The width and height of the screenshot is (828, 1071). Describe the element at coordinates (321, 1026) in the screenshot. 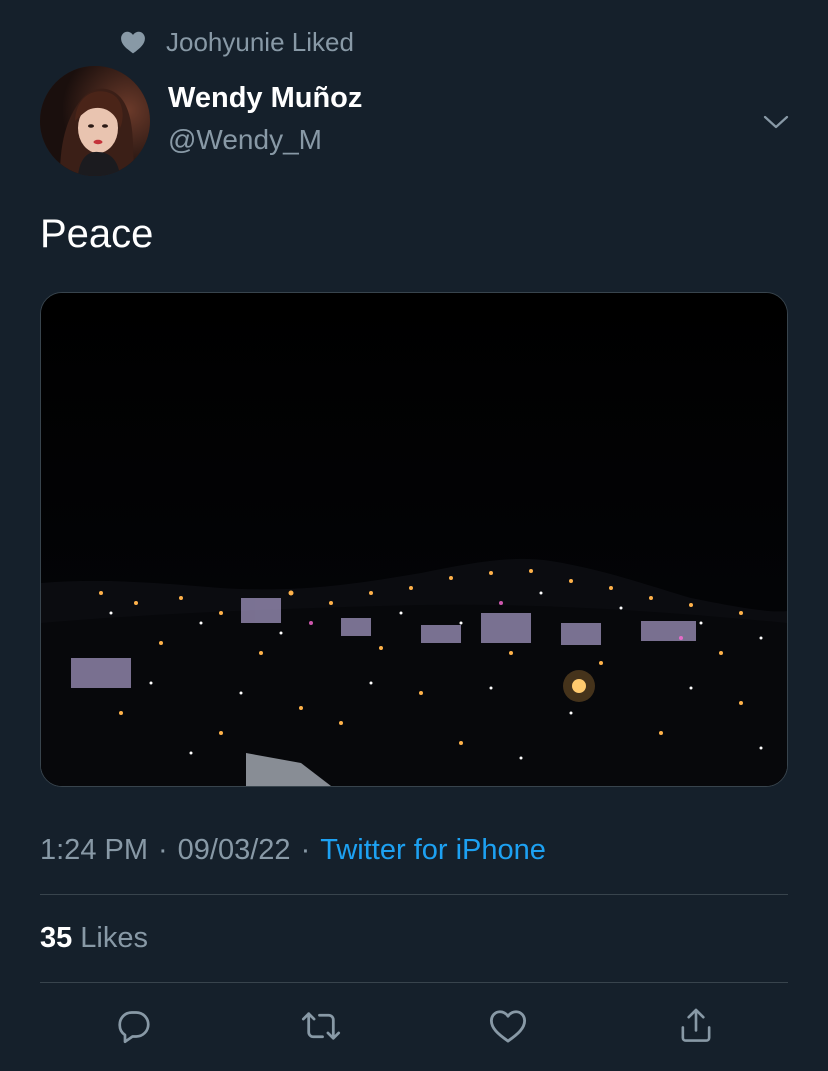

I see `retweet-icon` at that location.